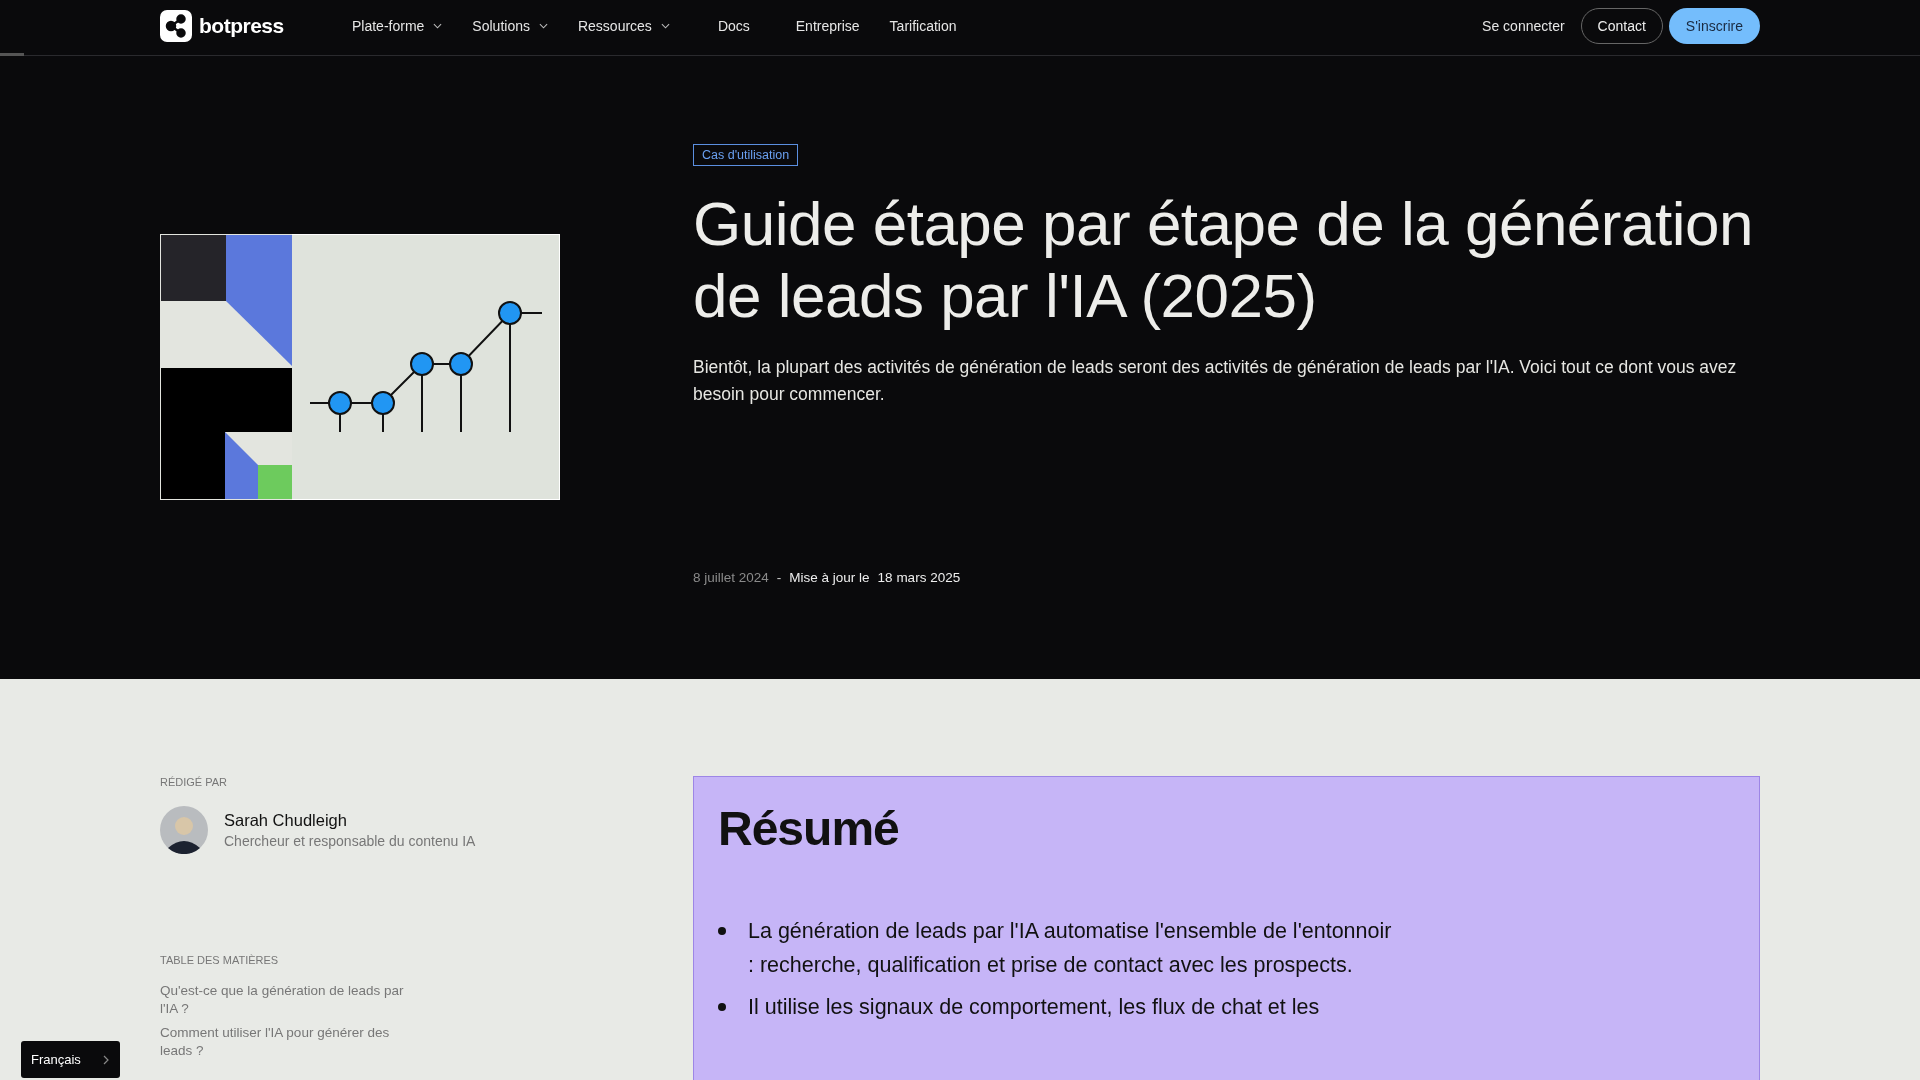  I want to click on summary-point: La génération de leads par l'IA automatise l'ensemble de l'entonnoir : recherche, qualification et prise de contact avec les prospects., so click(1070, 948).